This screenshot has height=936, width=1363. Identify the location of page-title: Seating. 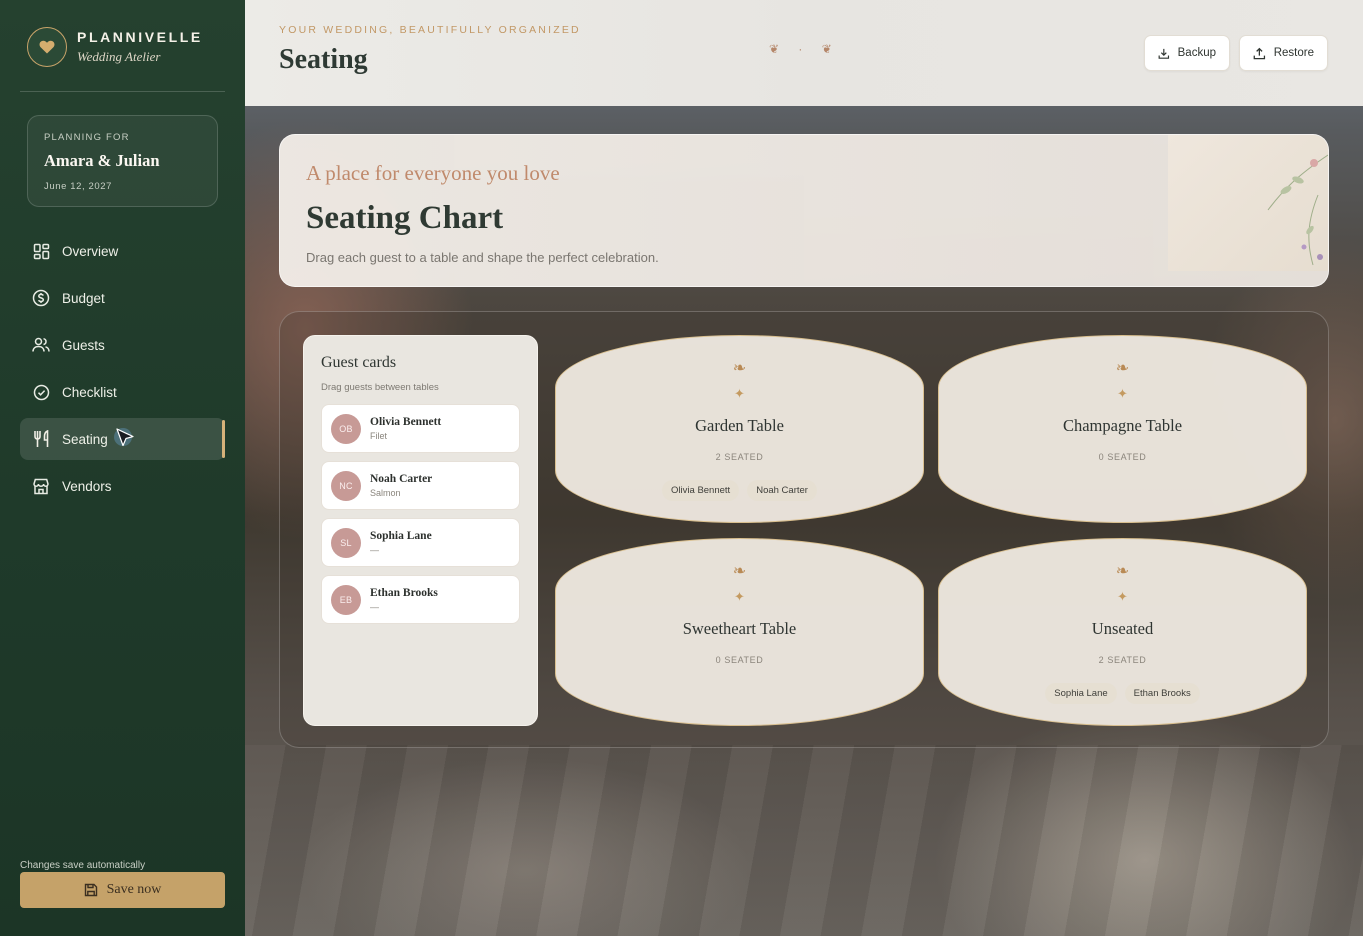
(323, 59).